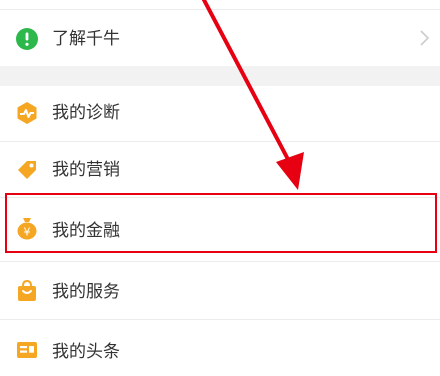  What do you see at coordinates (86, 113) in the screenshot?
I see `menu-item-label: 我的诊断` at bounding box center [86, 113].